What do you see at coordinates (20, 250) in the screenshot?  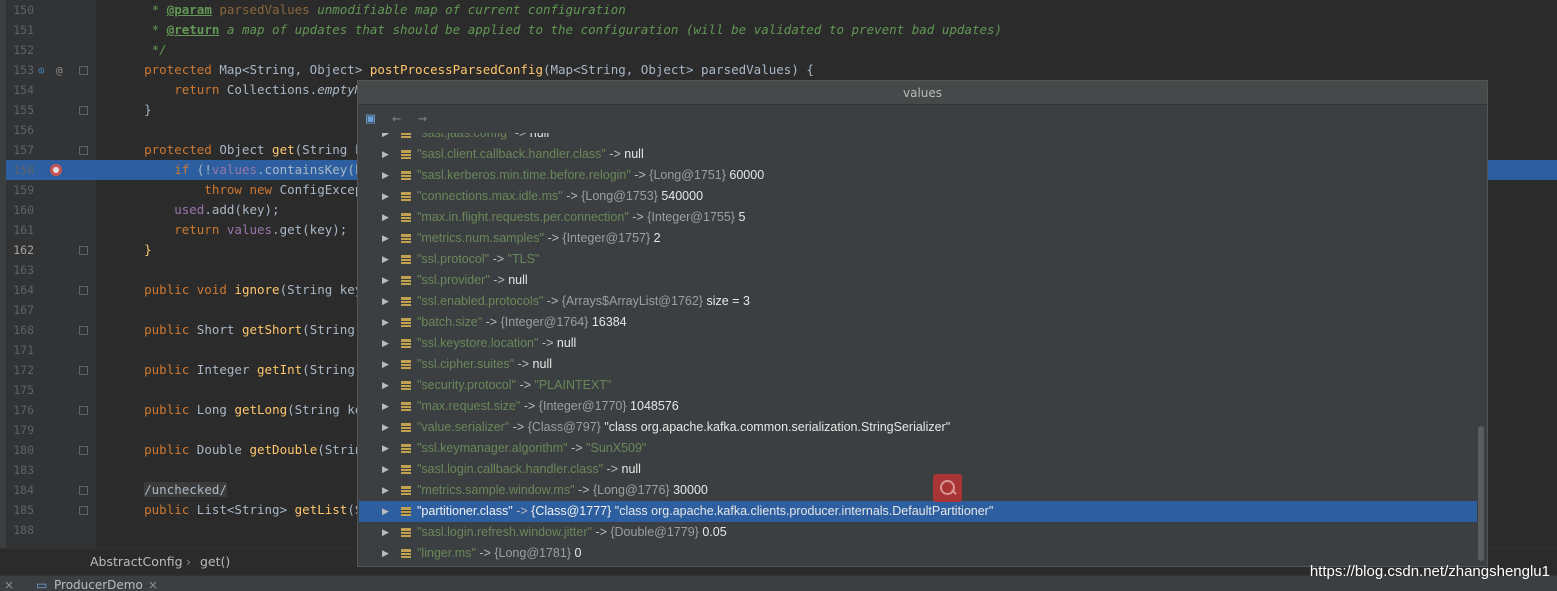 I see `line-number: 162` at bounding box center [20, 250].